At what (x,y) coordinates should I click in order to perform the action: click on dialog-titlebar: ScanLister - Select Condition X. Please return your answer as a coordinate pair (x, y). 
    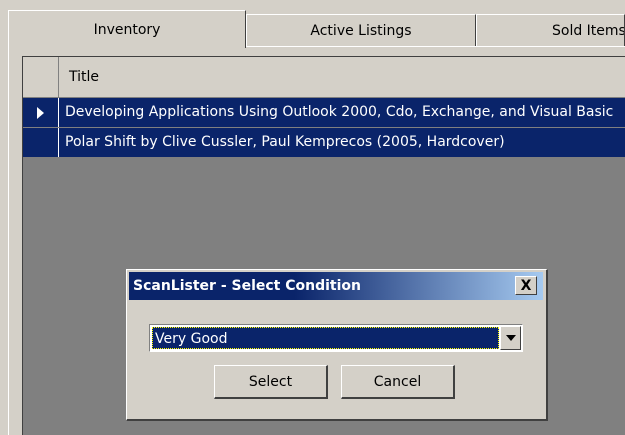
    Looking at the image, I should click on (336, 286).